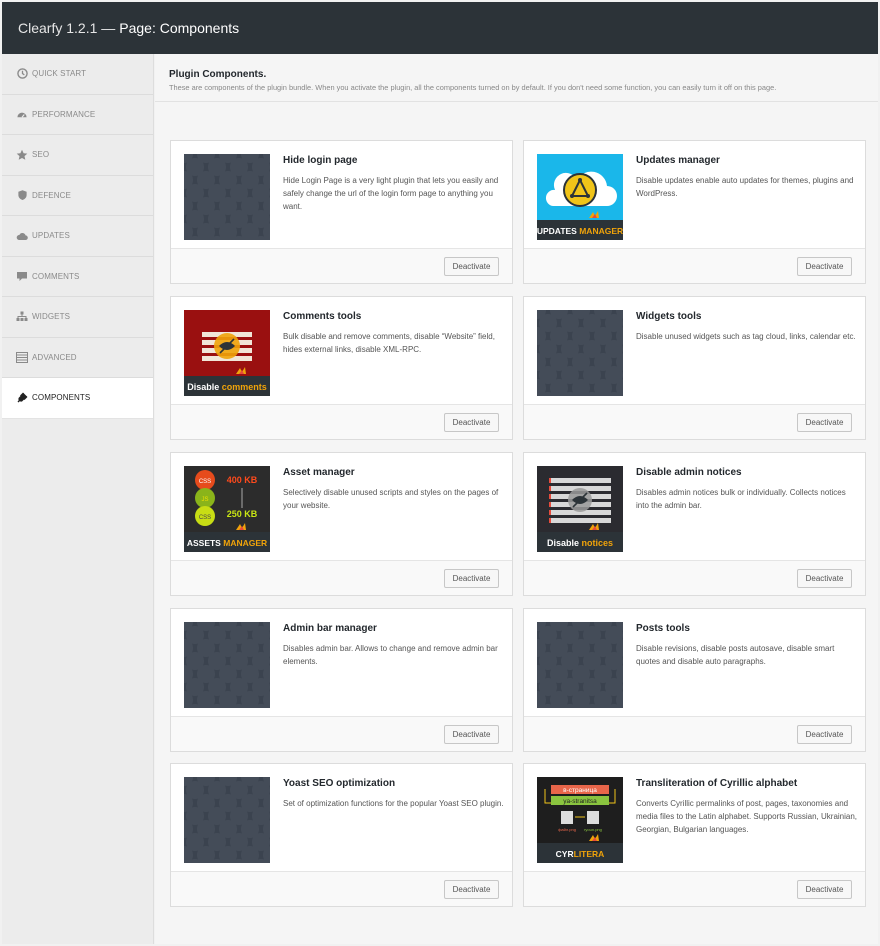  What do you see at coordinates (54, 357) in the screenshot?
I see `sidebar-item-label: ADVANCED` at bounding box center [54, 357].